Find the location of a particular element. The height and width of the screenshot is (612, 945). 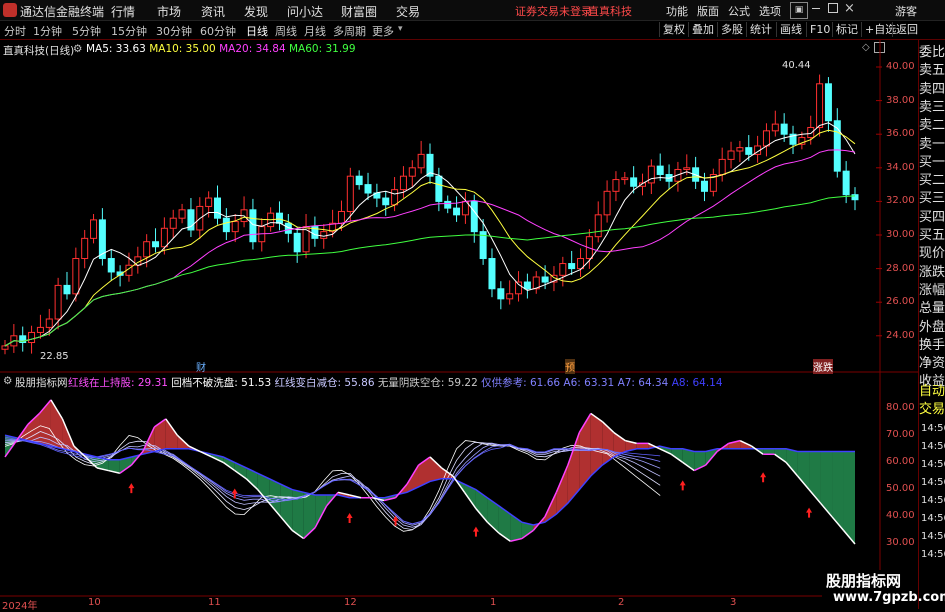

side-tab-17: 净资 is located at coordinates (932, 364).